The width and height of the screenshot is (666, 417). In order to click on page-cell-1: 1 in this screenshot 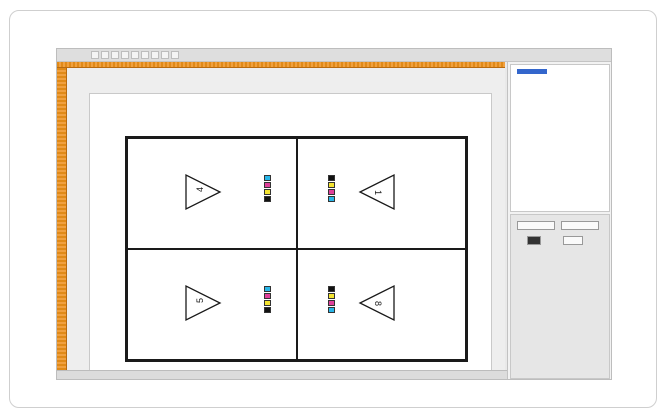, I will do `click(381, 193)`.